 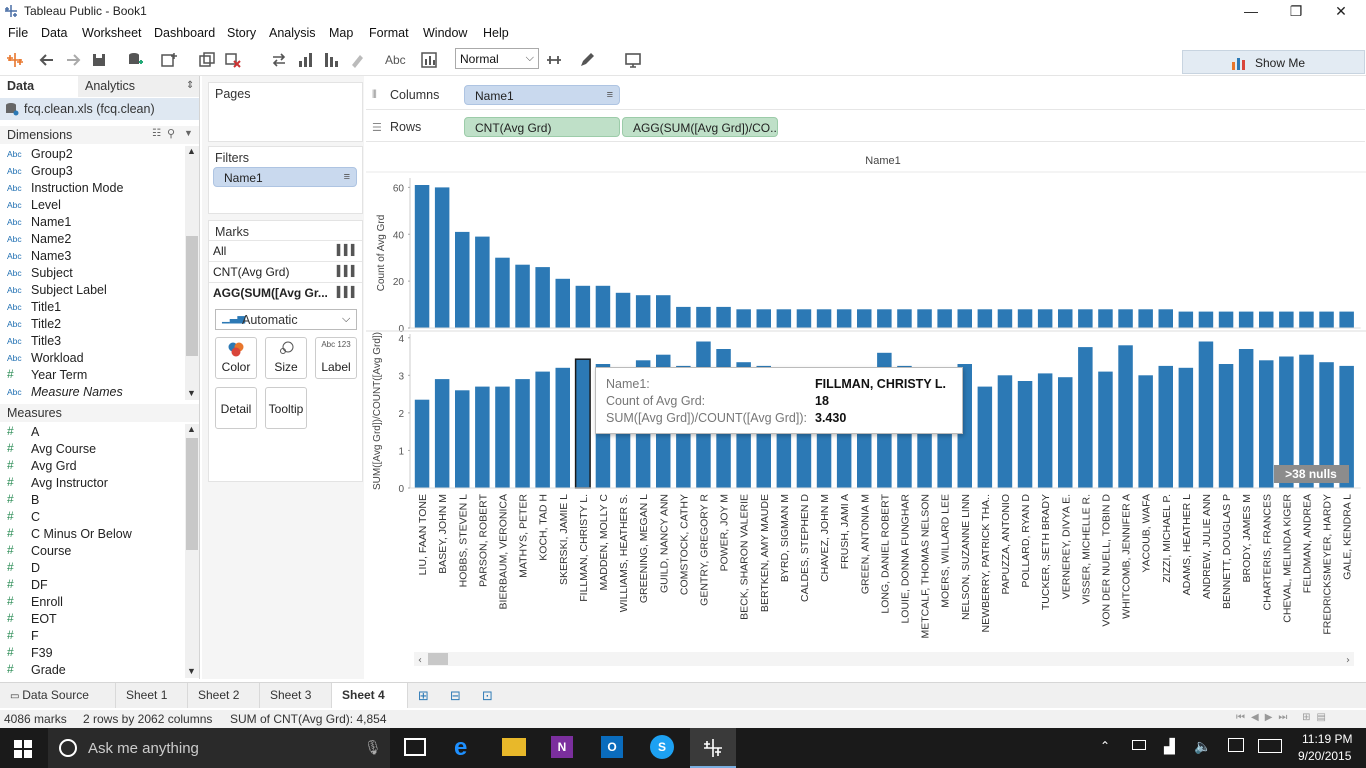 I want to click on dimension-field: Abc Title1, so click(x=93, y=307).